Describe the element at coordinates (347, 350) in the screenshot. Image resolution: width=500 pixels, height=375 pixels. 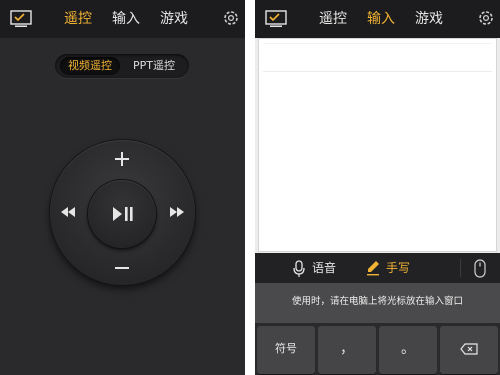
I see `comma-key: ，` at that location.